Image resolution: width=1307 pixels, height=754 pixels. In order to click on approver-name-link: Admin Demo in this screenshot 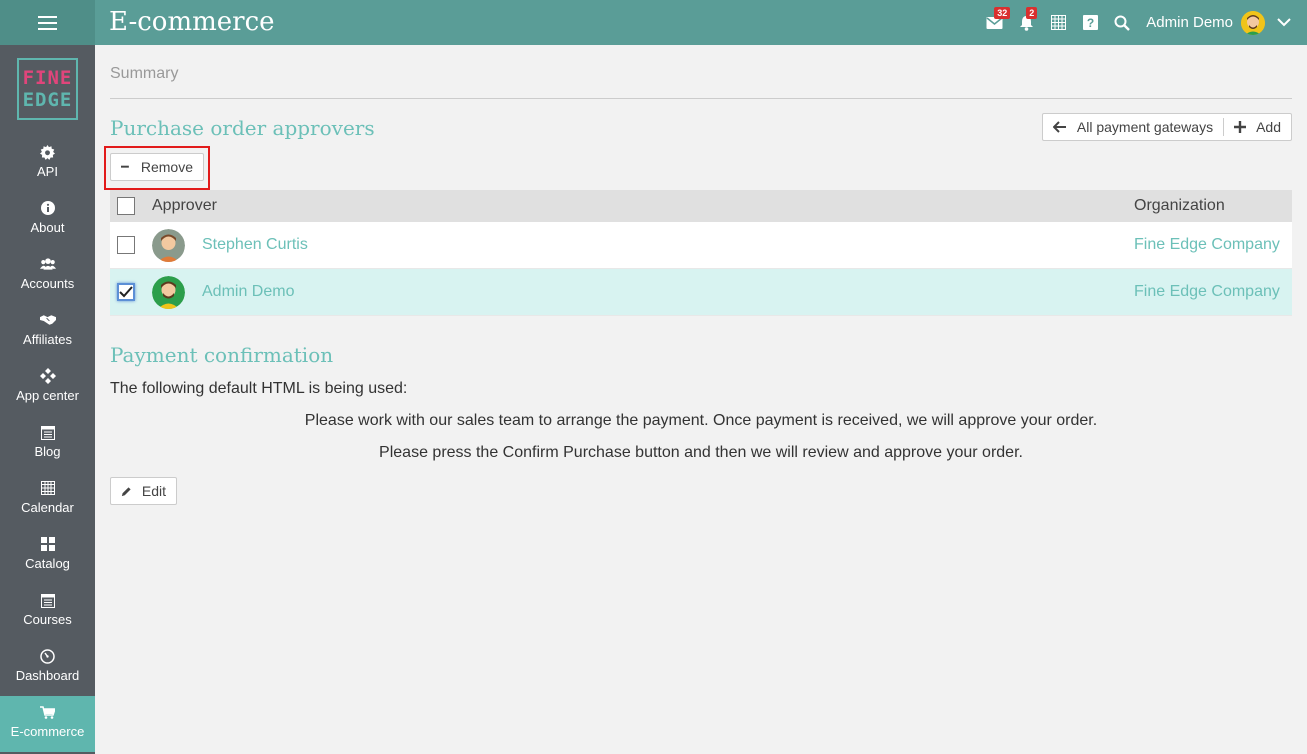, I will do `click(248, 292)`.